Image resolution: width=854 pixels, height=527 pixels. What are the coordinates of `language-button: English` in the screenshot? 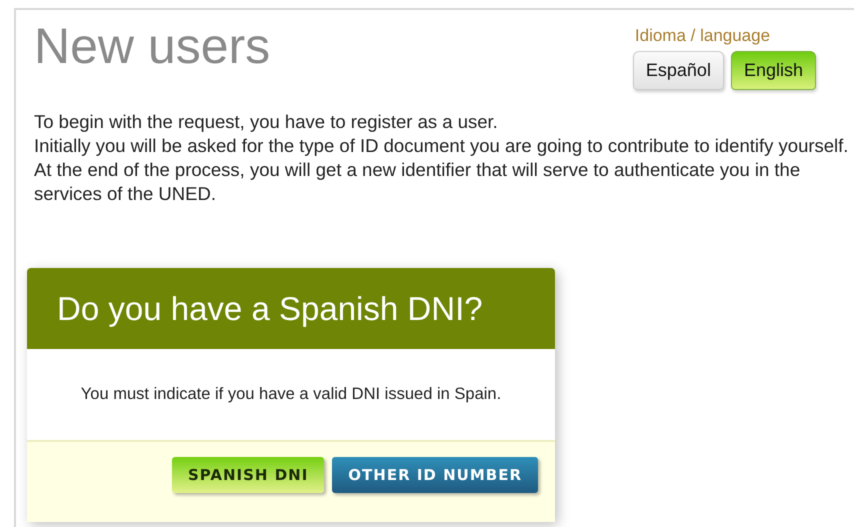 It's located at (773, 70).